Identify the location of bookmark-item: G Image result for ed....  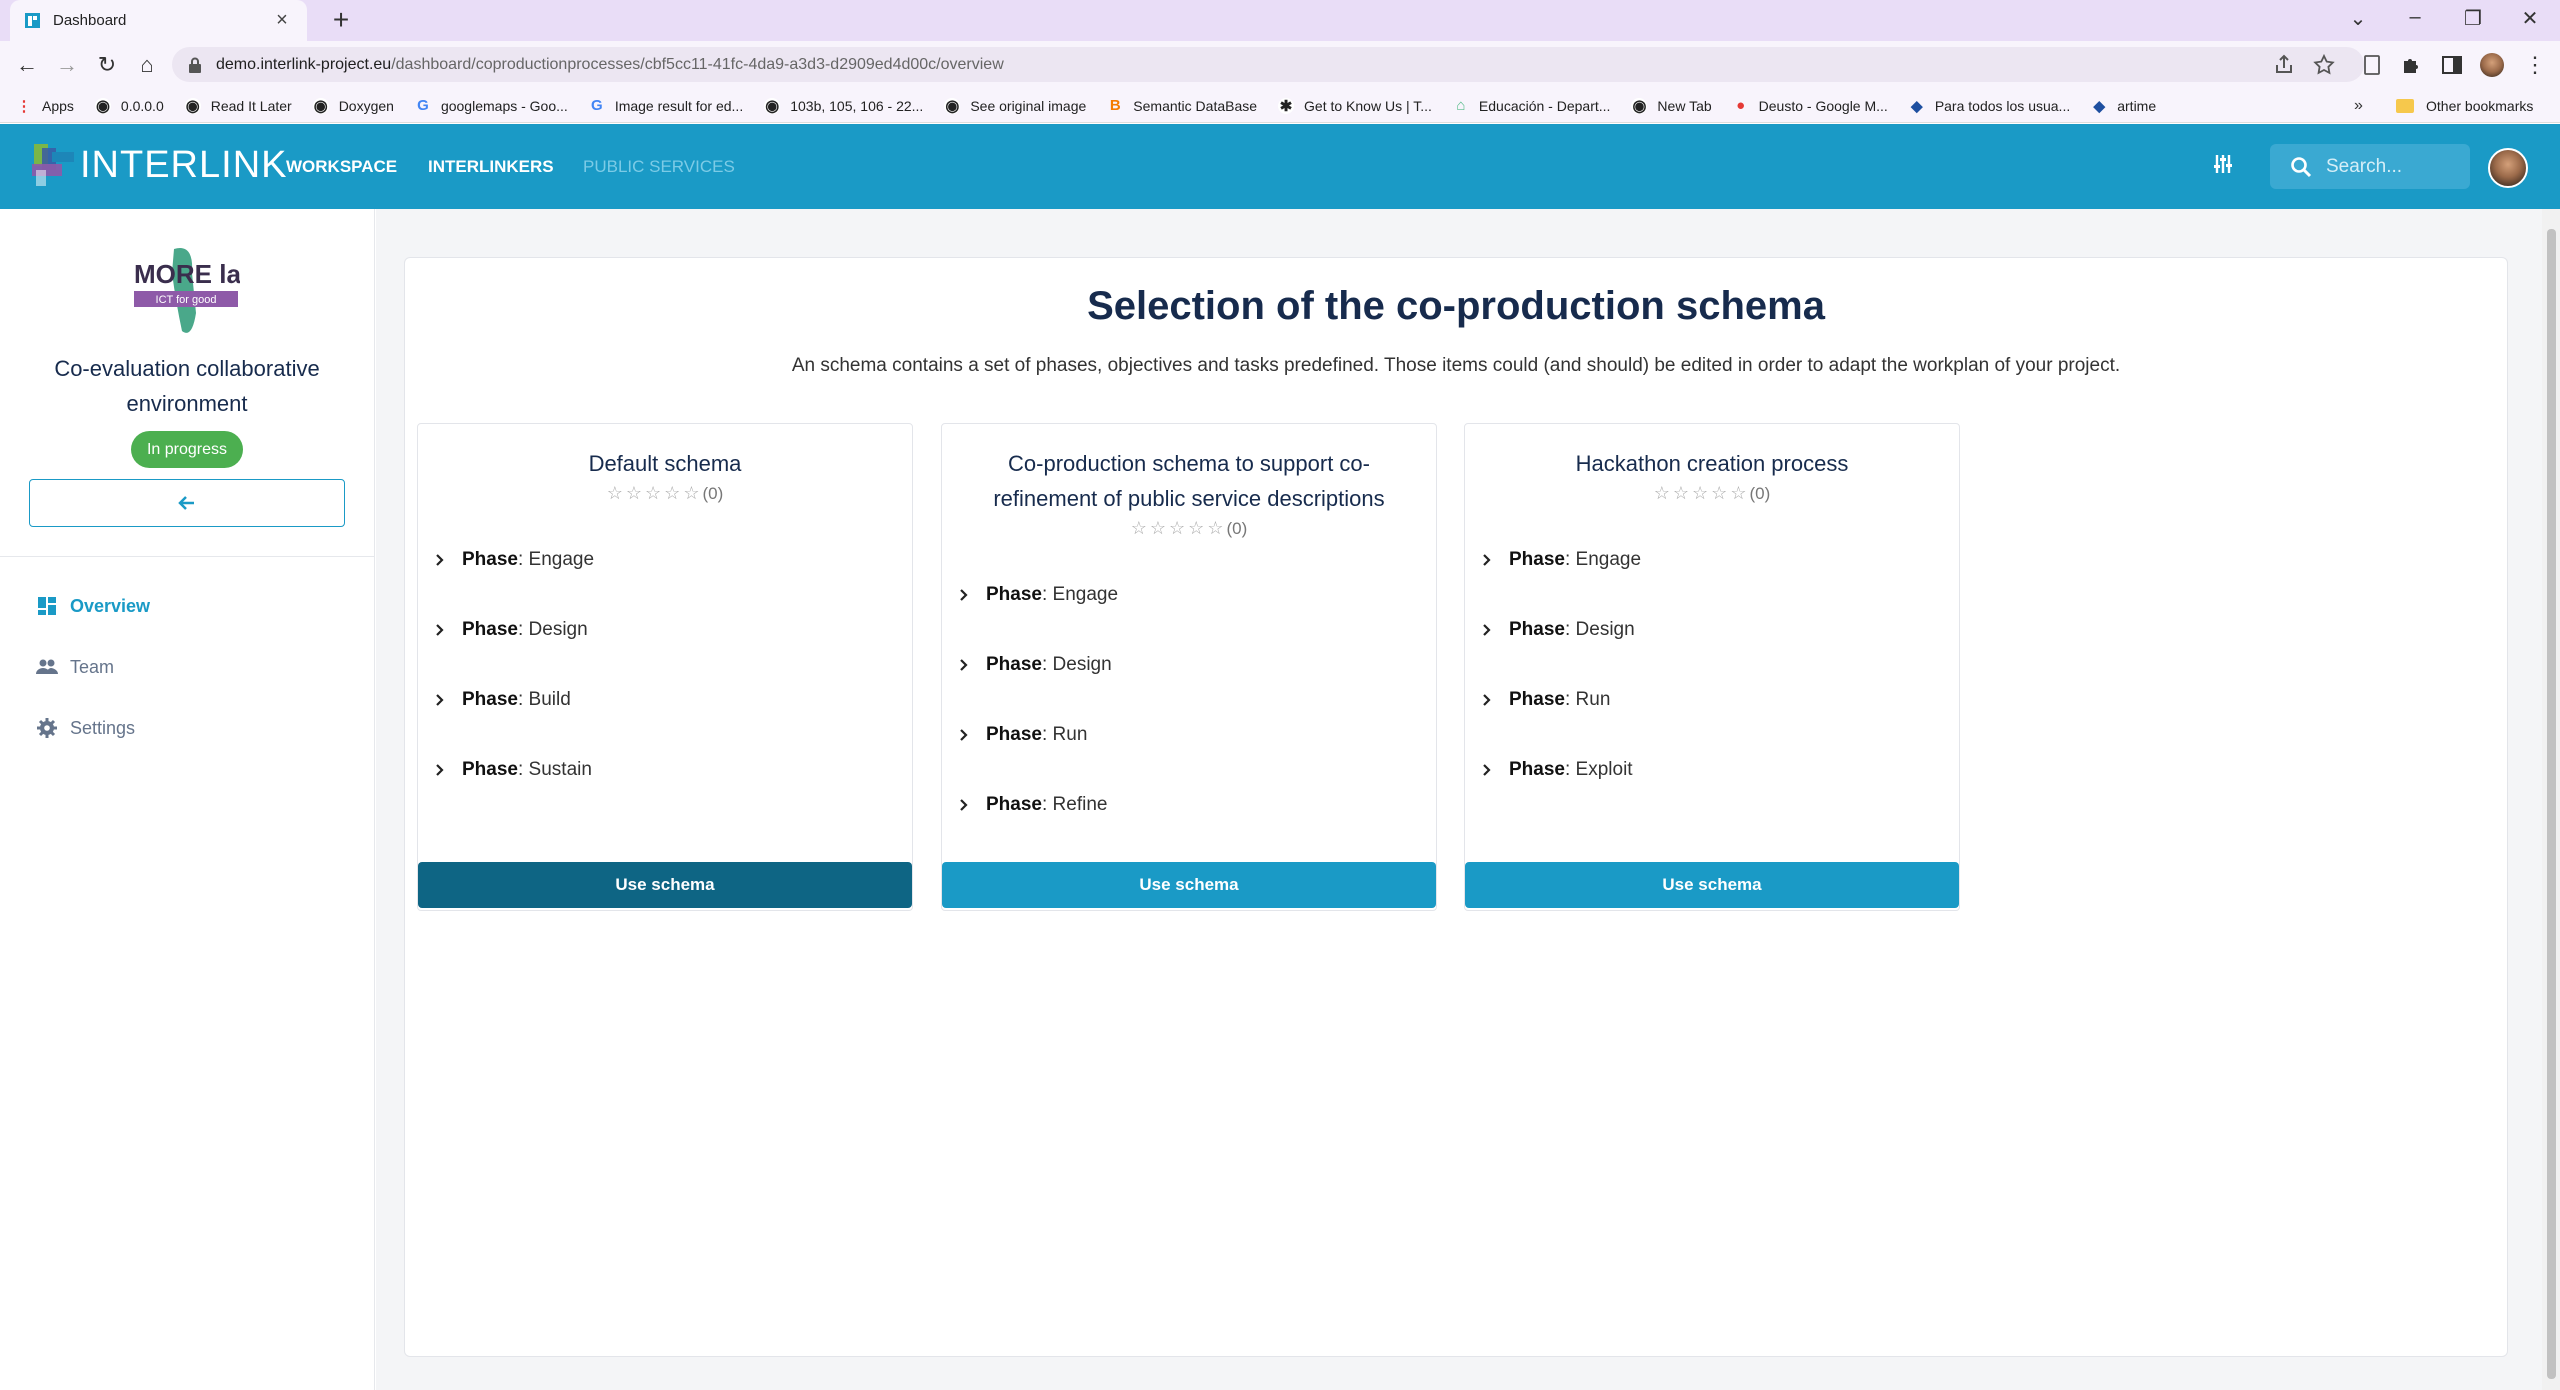
(666, 105).